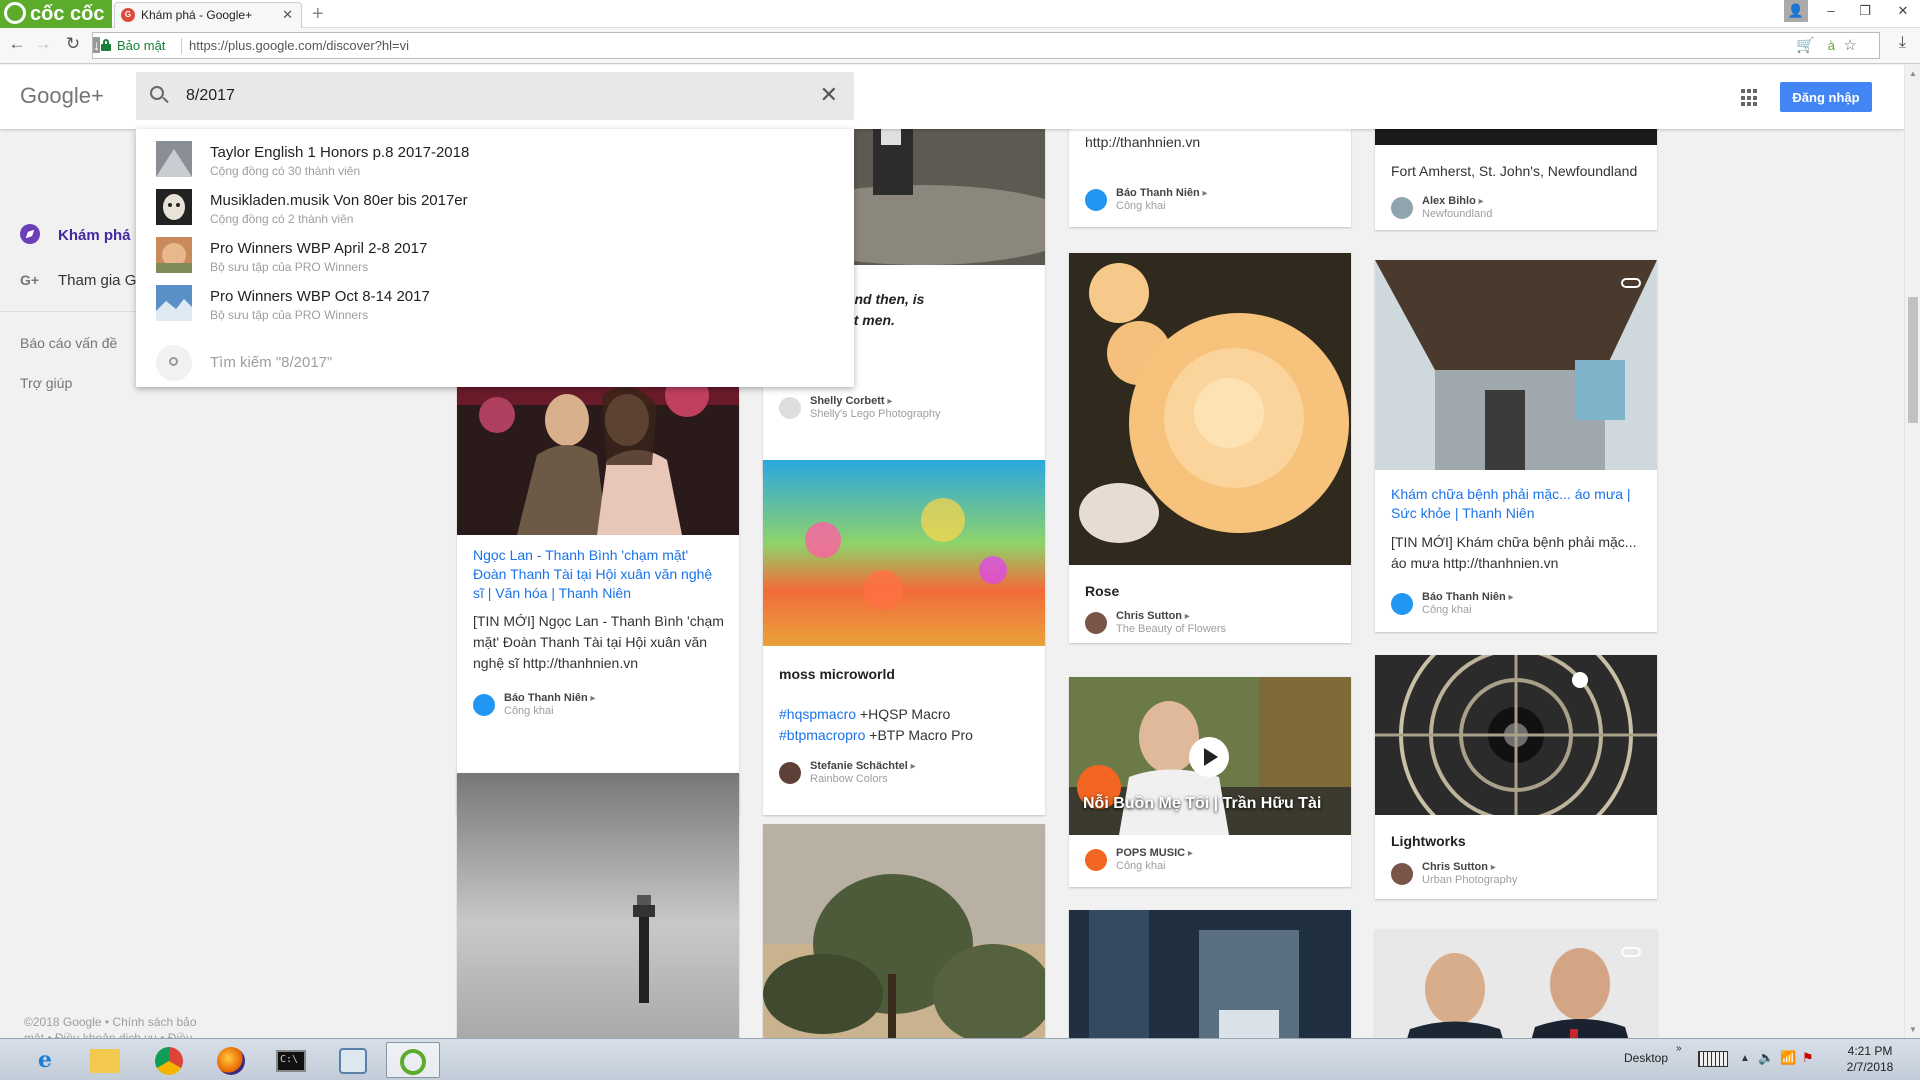  What do you see at coordinates (231, 1060) in the screenshot?
I see `firefox-icon` at bounding box center [231, 1060].